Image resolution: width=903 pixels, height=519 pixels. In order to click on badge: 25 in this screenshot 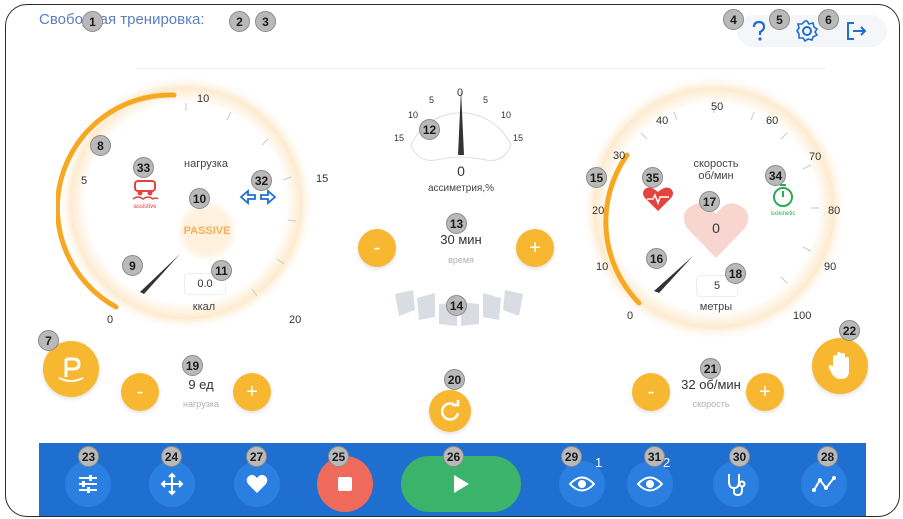, I will do `click(338, 456)`.